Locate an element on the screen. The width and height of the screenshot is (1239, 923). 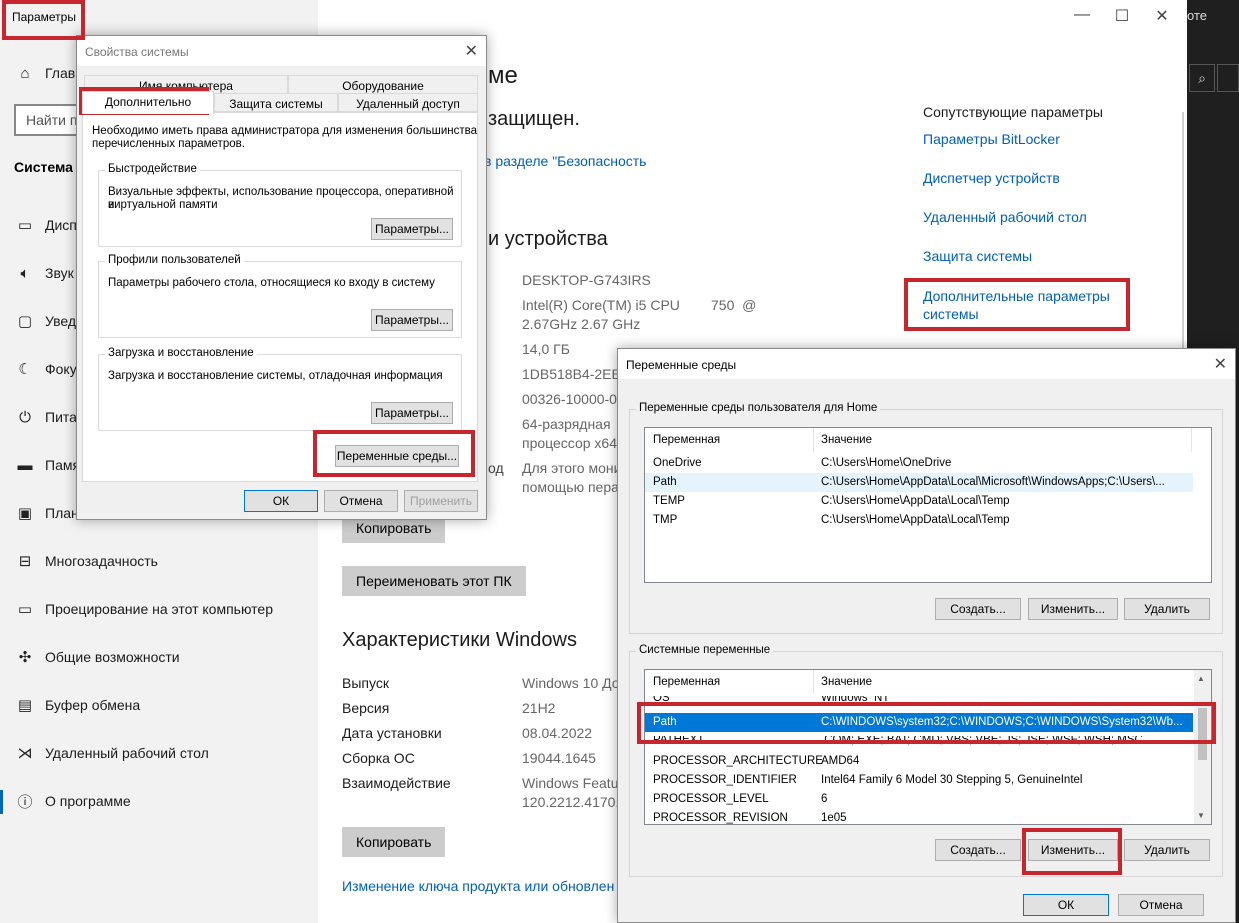
admin-note-2: перечисленных параметров. is located at coordinates (168, 144).